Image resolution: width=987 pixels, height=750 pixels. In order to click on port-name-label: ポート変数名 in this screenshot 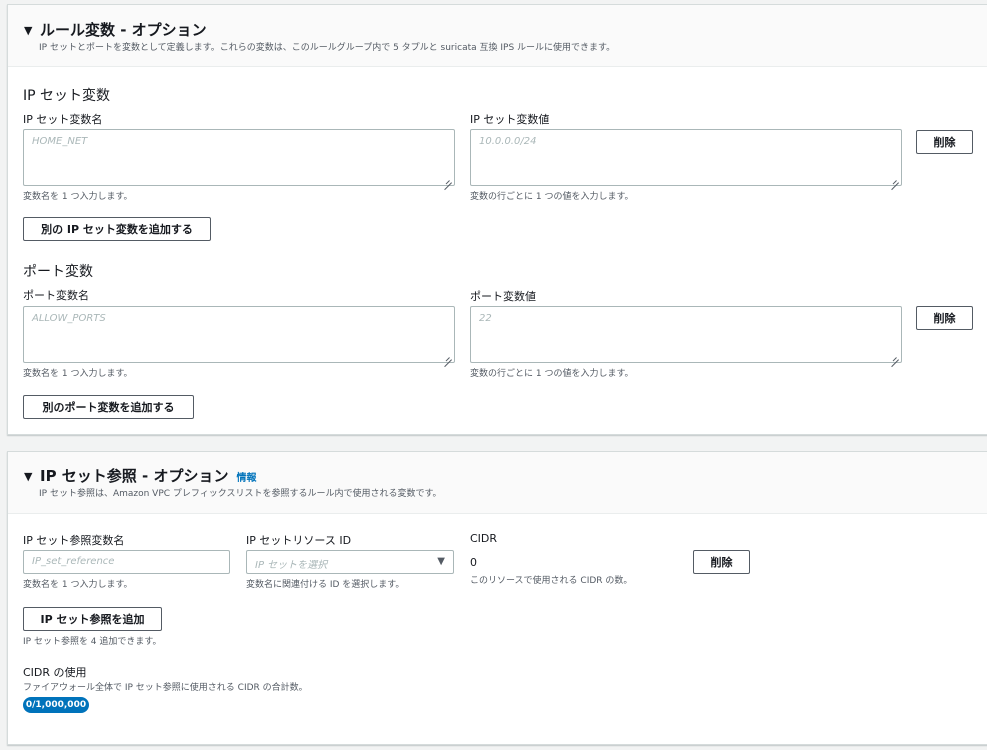, I will do `click(56, 295)`.